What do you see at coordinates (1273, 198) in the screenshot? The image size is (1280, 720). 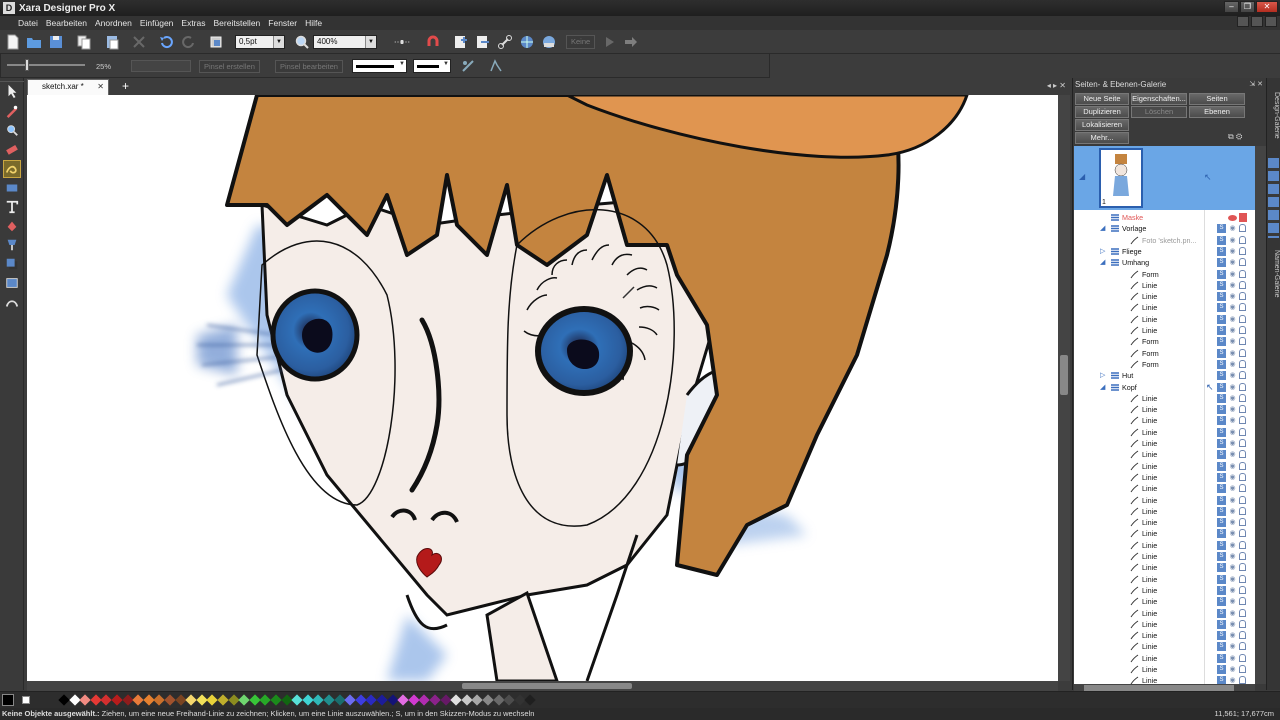 I see `gallery-icons` at bounding box center [1273, 198].